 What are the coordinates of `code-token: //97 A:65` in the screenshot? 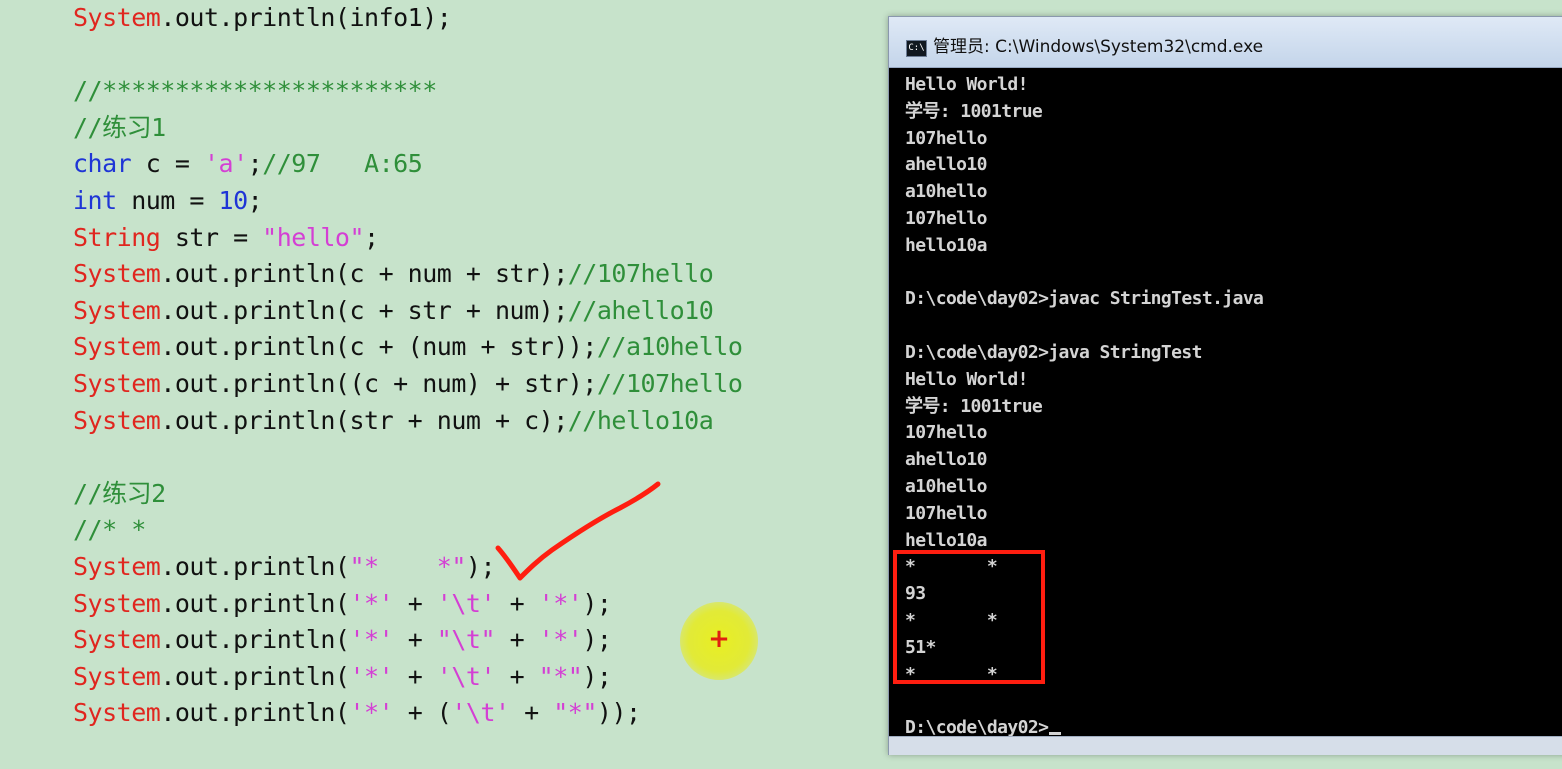 It's located at (342, 164).